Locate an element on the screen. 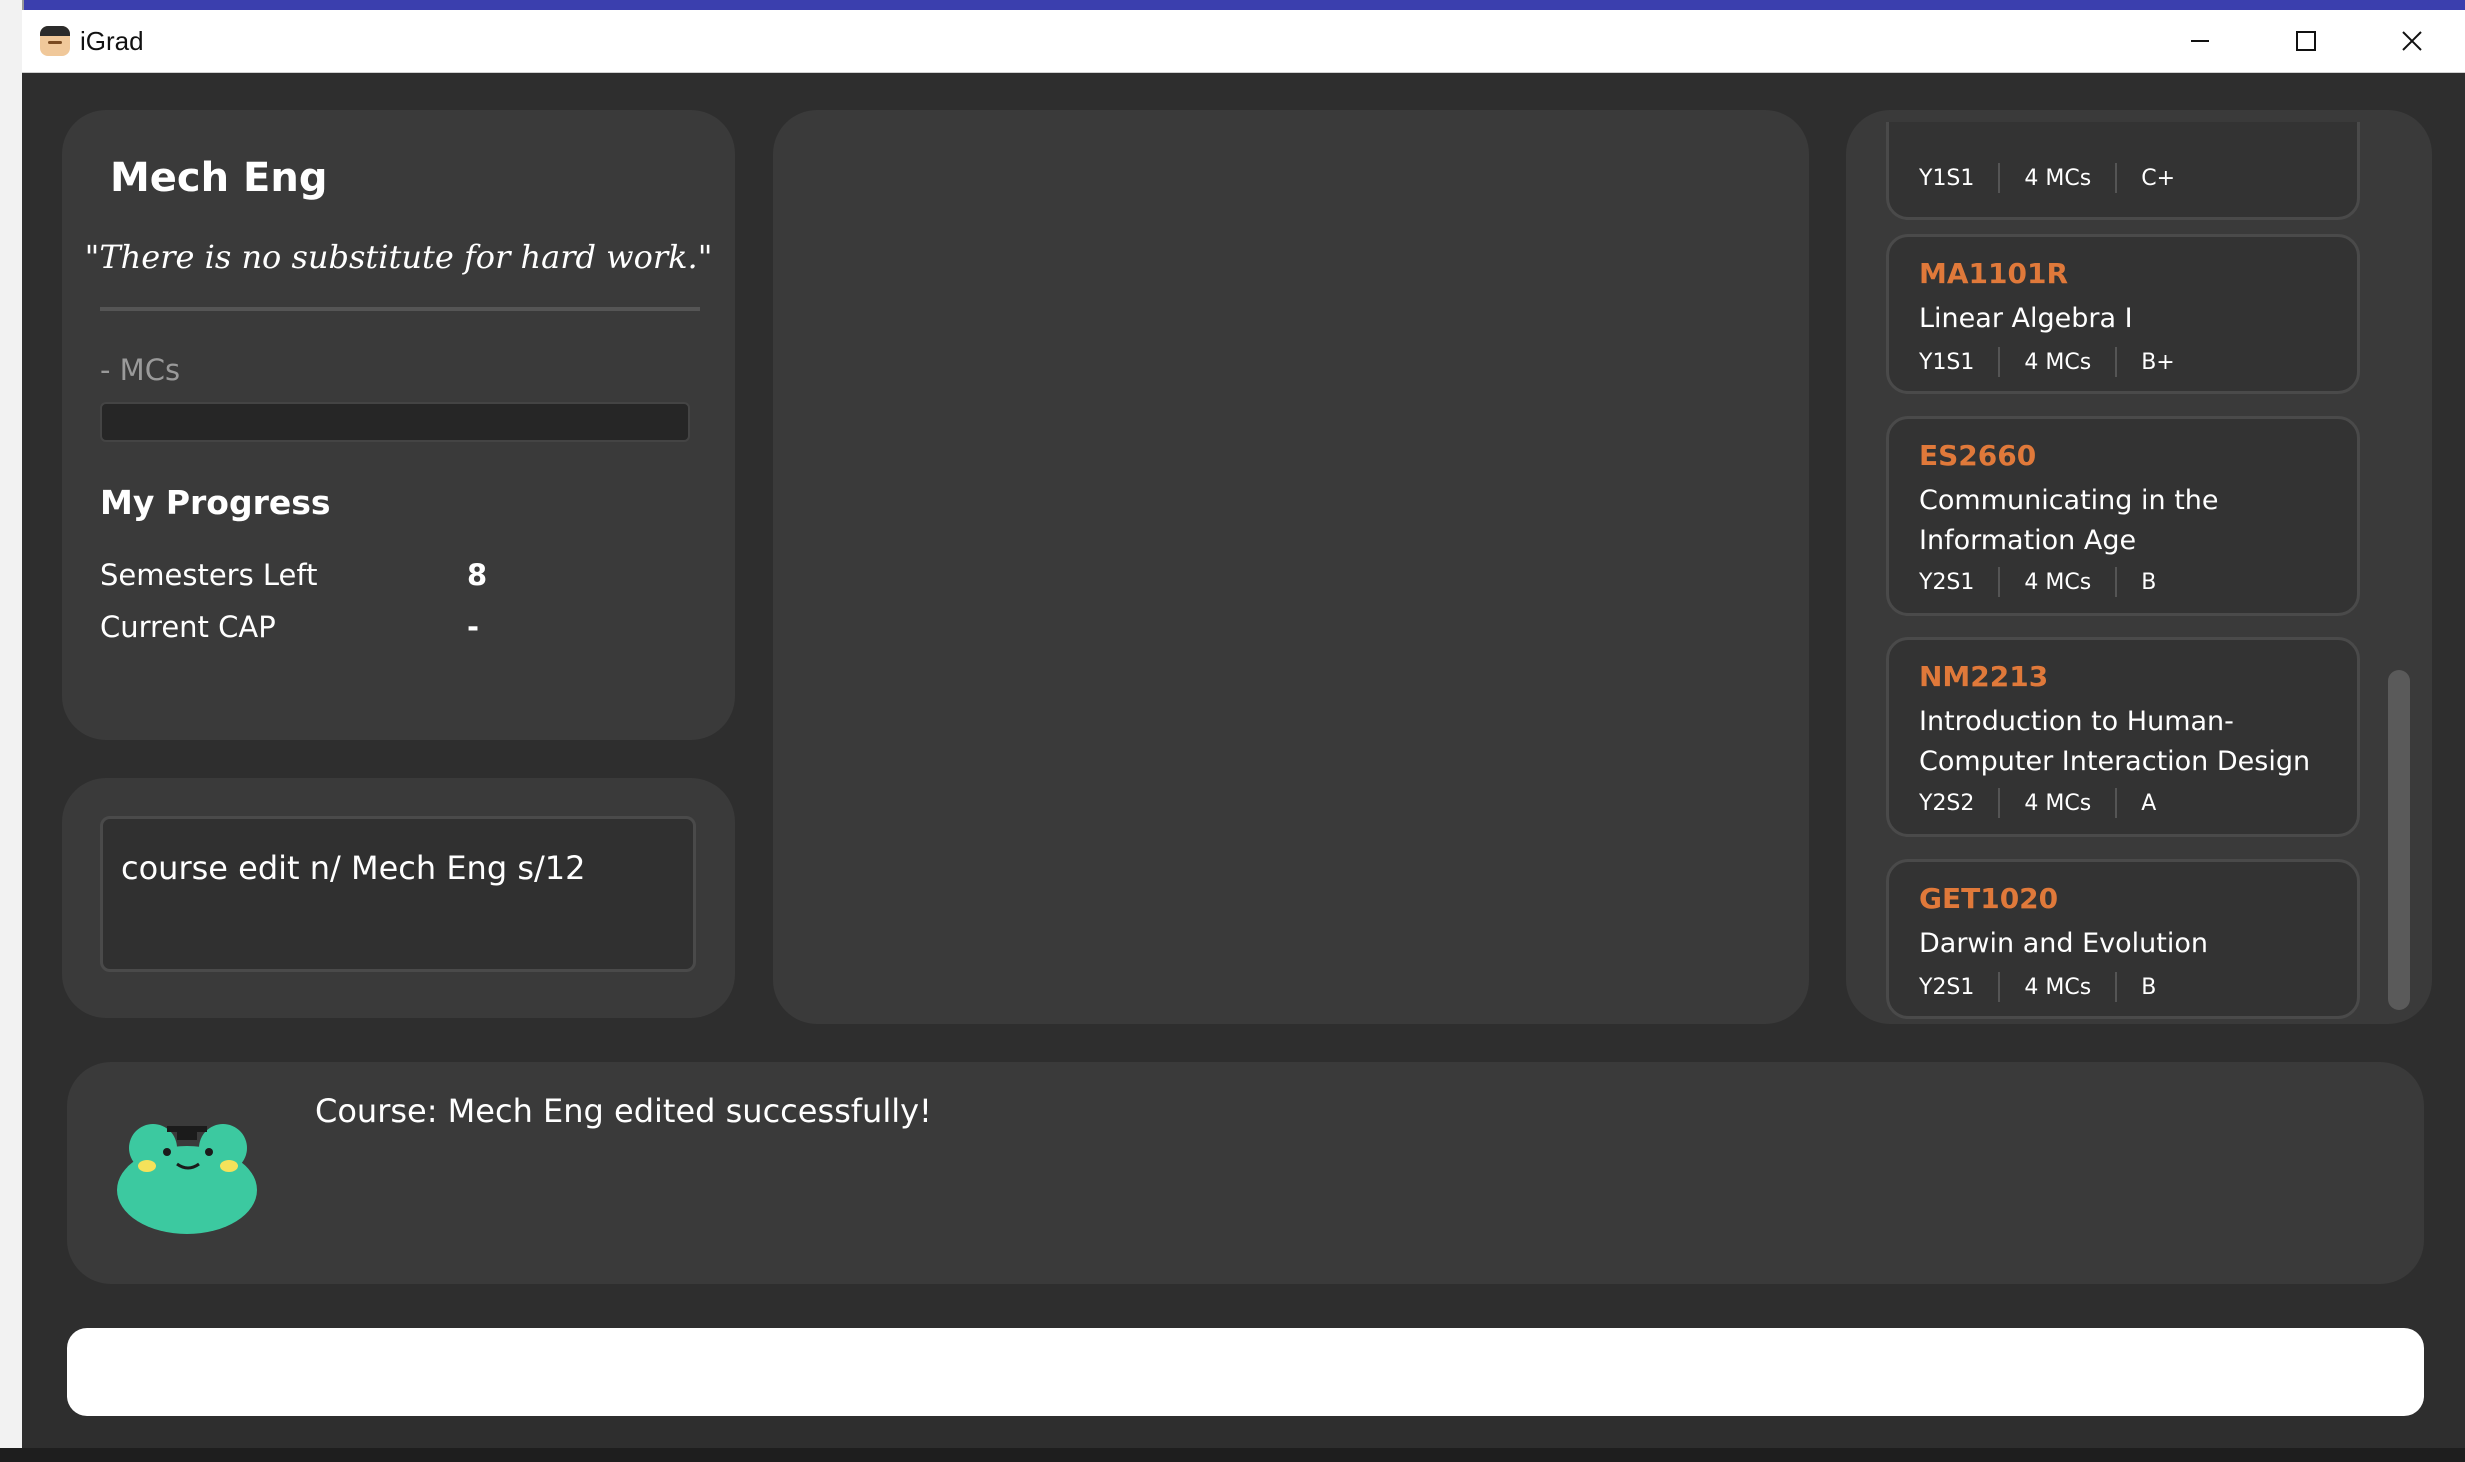  current-cap-label: Current CAP is located at coordinates (188, 627).